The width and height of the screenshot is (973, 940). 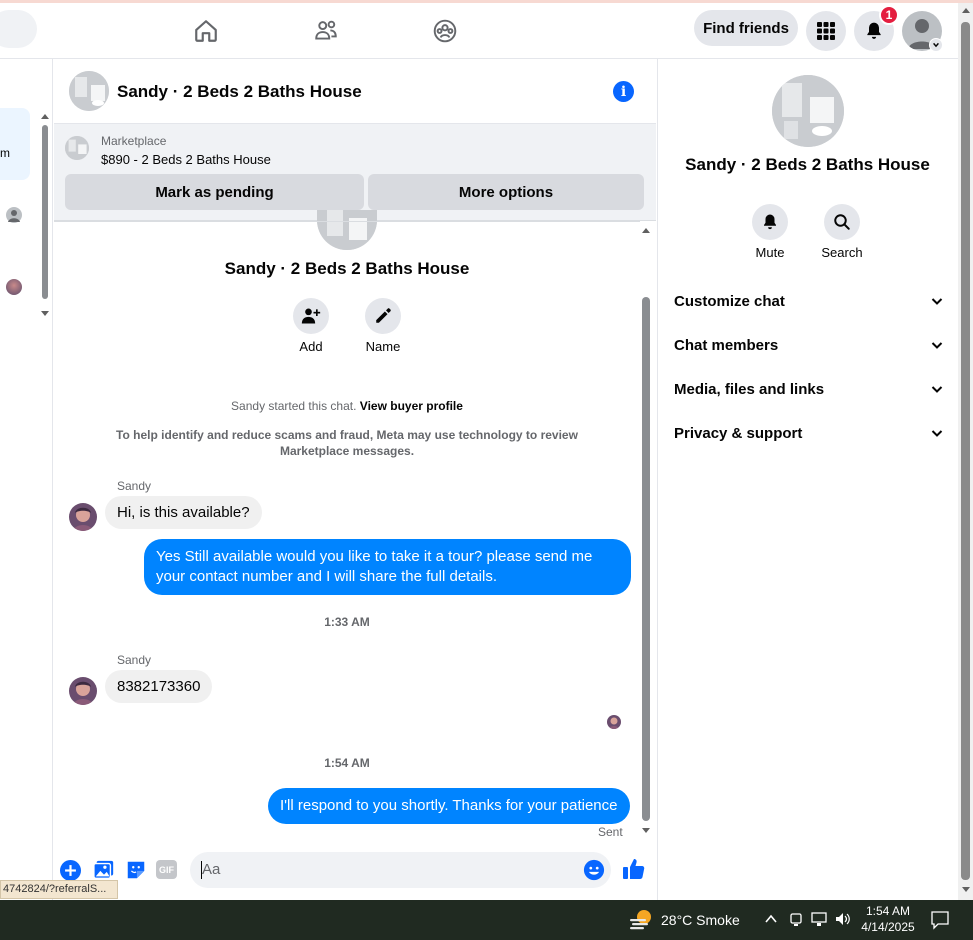 What do you see at coordinates (966, 890) in the screenshot?
I see `page-scroll-down-arrow-icon` at bounding box center [966, 890].